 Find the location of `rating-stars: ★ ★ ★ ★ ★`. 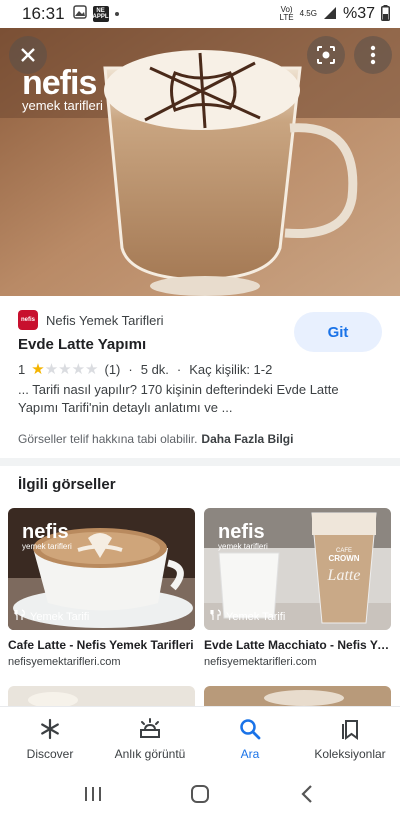

rating-stars: ★ ★ ★ ★ ★ is located at coordinates (65, 369).